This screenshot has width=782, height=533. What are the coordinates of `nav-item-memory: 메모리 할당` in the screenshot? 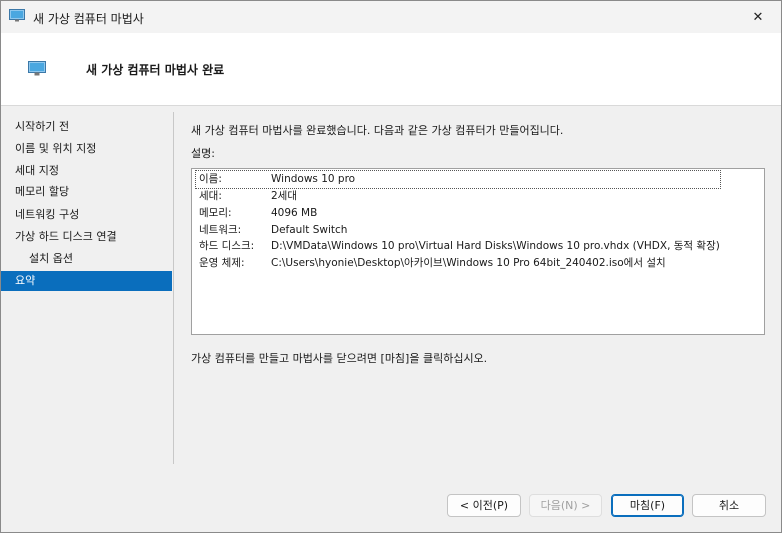 It's located at (86, 192).